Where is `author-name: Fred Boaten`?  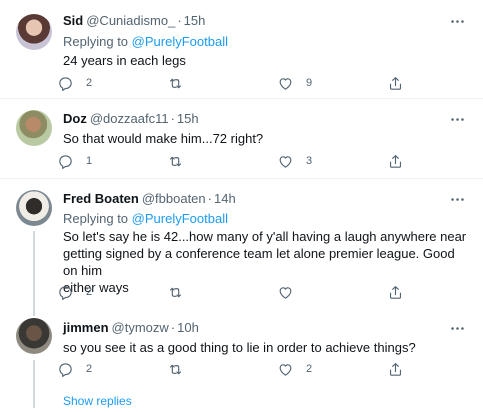
author-name: Fred Boaten is located at coordinates (101, 198).